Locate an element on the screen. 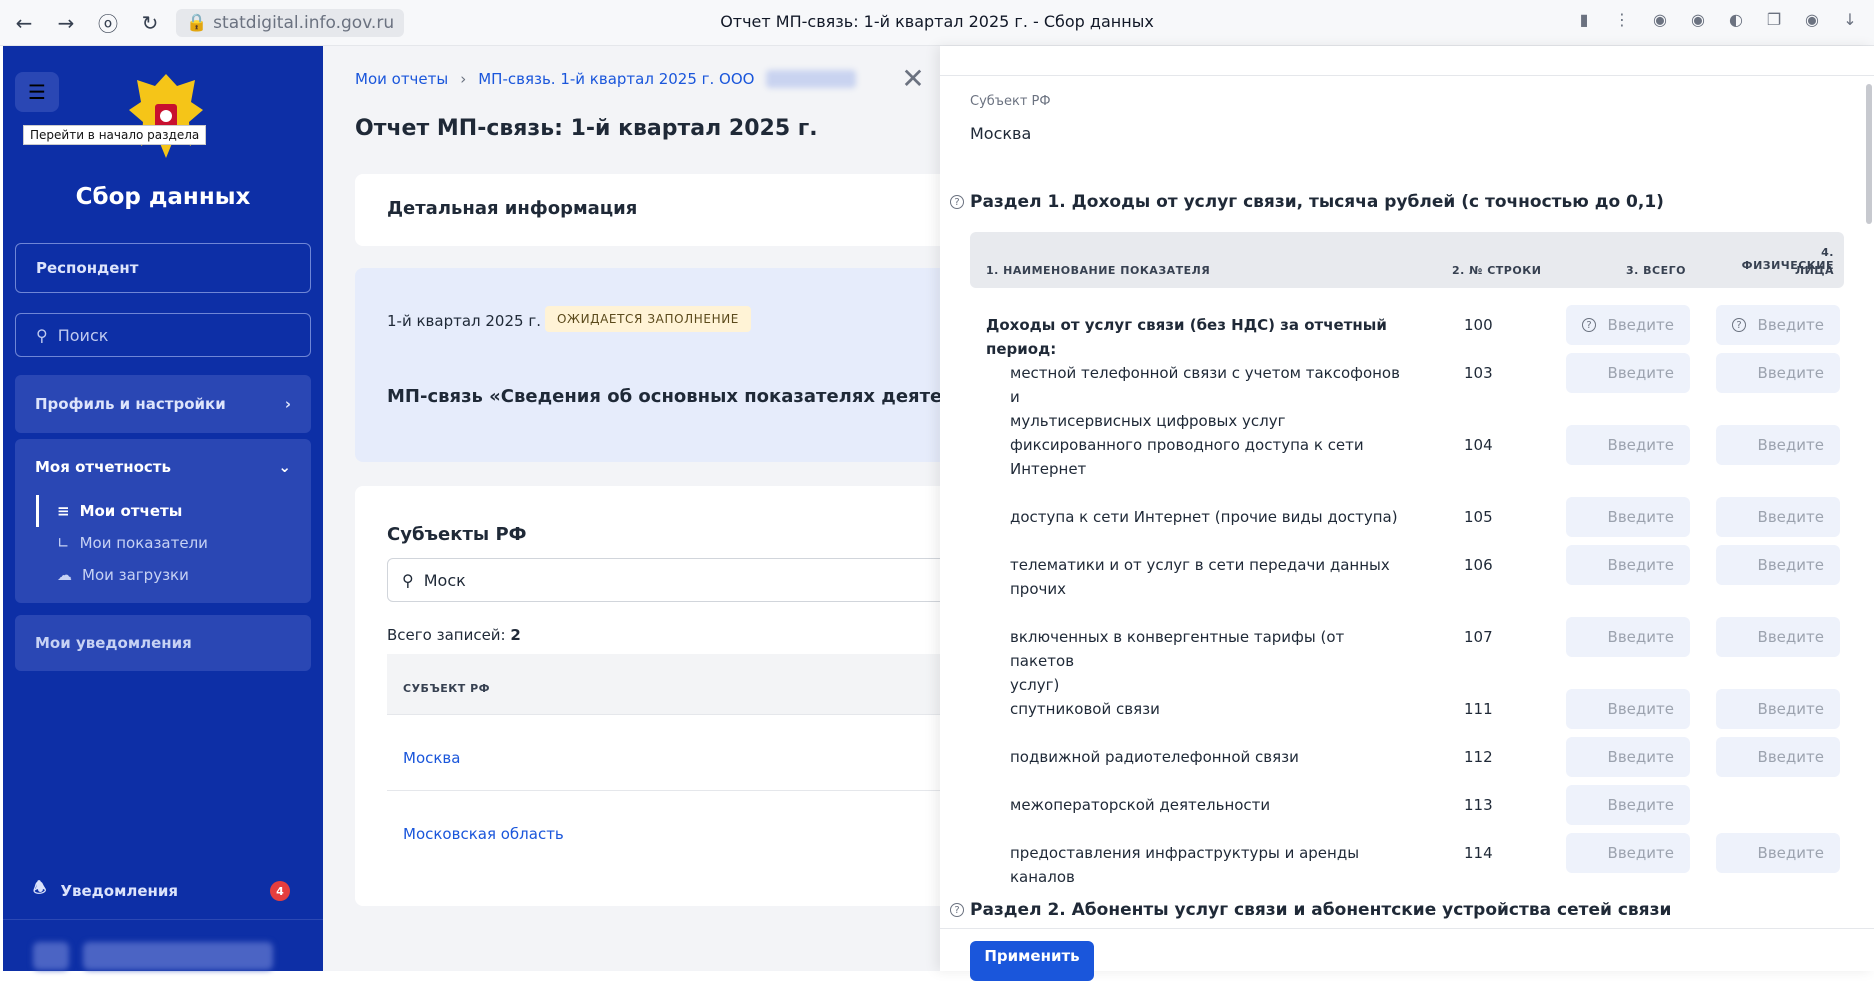 This screenshot has width=1874, height=981. row-name-line: фиксированного проводного доступа к сети is located at coordinates (1187, 445).